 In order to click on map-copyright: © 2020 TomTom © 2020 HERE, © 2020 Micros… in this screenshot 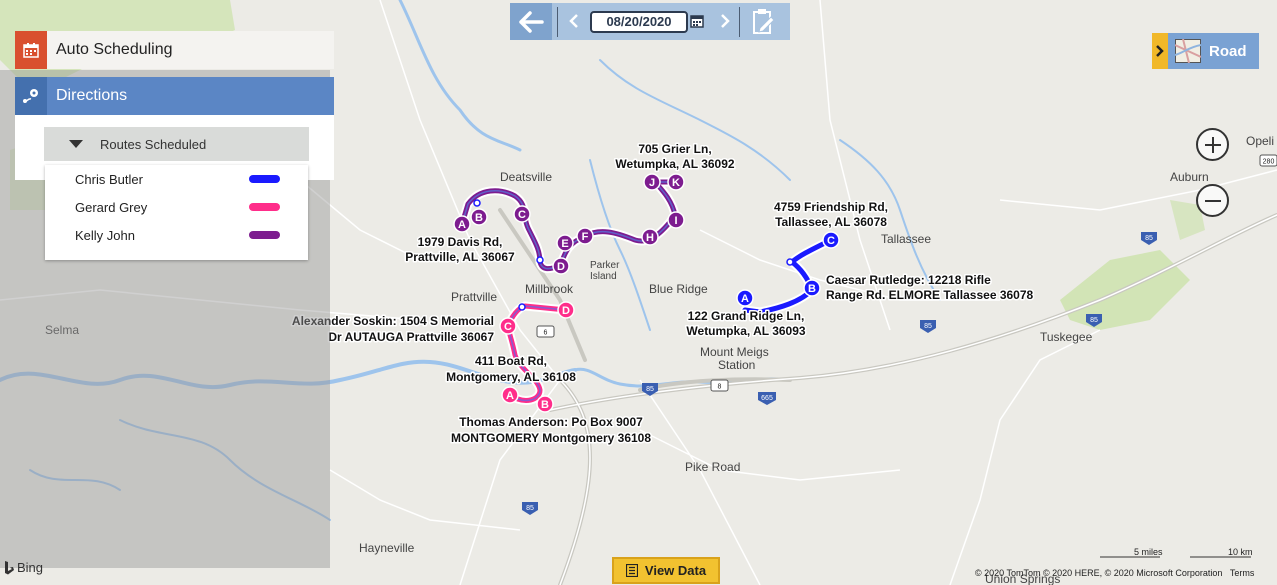, I will do `click(1114, 573)`.